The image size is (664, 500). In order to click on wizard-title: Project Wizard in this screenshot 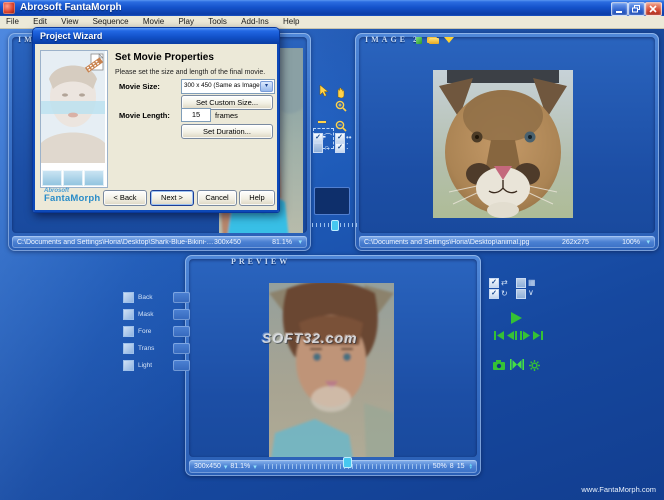, I will do `click(71, 36)`.